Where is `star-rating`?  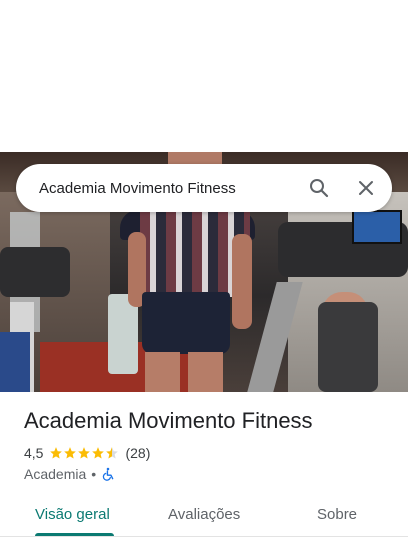
star-rating is located at coordinates (84, 453).